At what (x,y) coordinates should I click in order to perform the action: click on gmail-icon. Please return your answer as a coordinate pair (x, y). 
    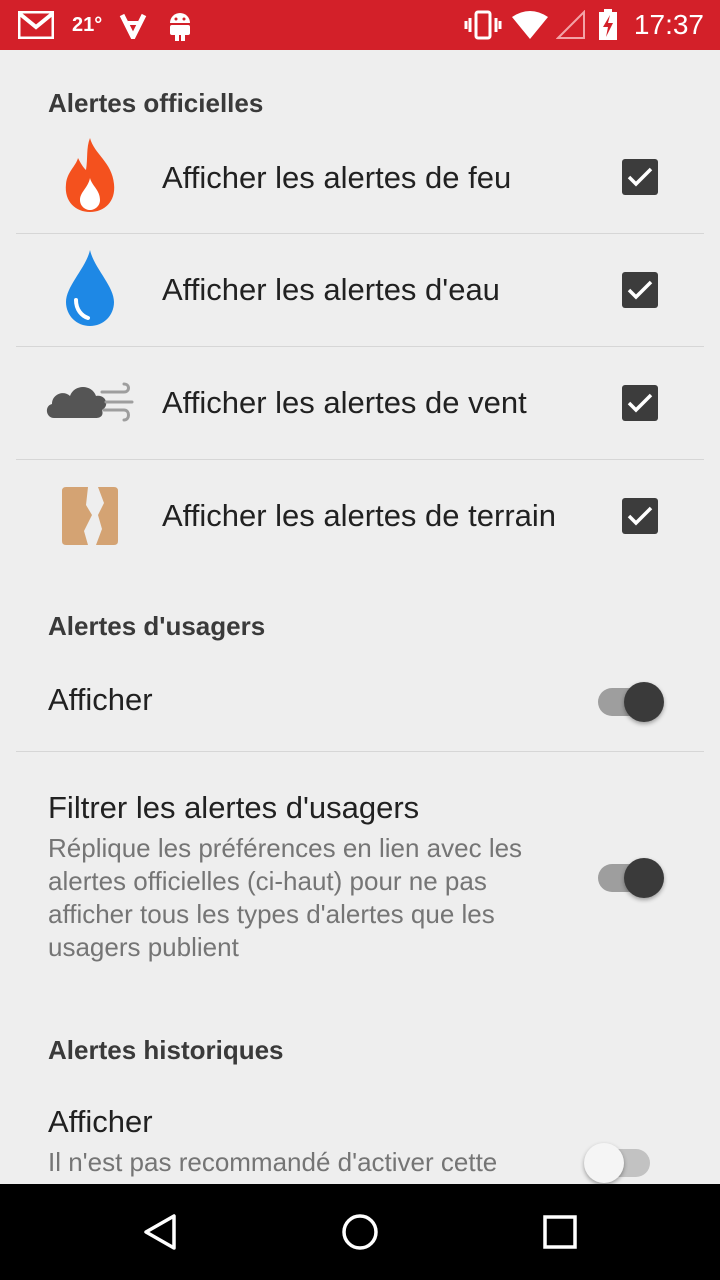
    Looking at the image, I should click on (36, 25).